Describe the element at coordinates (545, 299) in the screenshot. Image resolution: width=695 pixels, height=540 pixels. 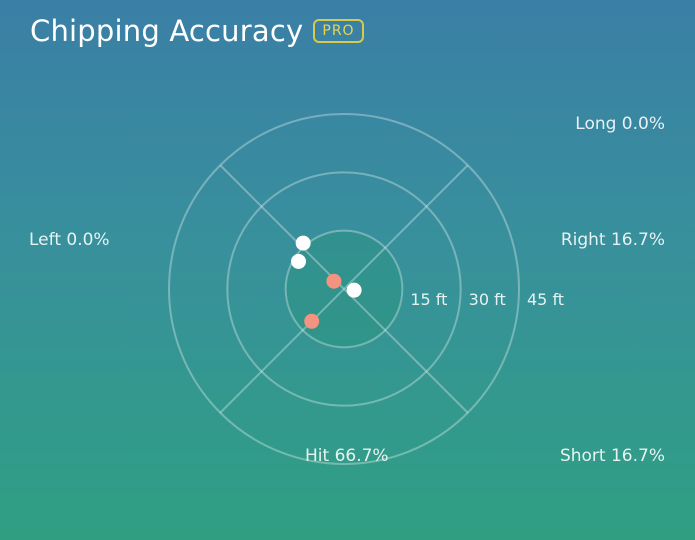
I see `ring-label-45ft: 45 ft` at that location.